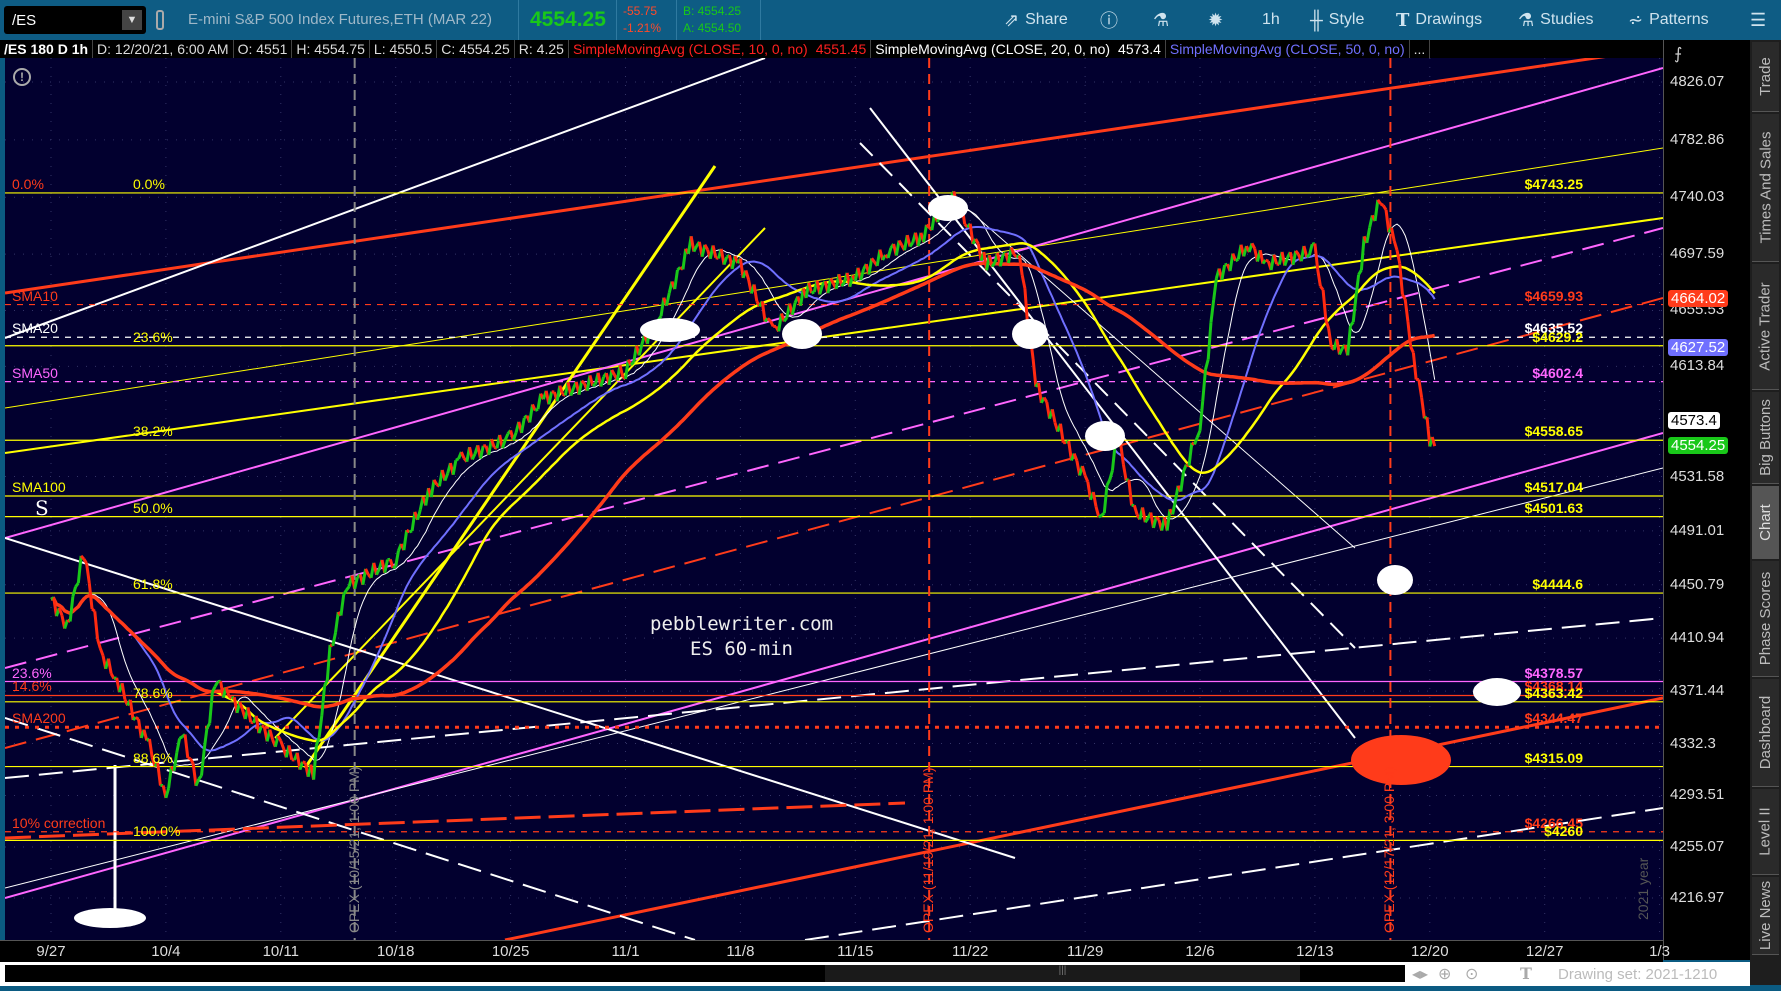 The width and height of the screenshot is (1781, 991). I want to click on sidebar-tab-trade: Trade, so click(1765, 77).